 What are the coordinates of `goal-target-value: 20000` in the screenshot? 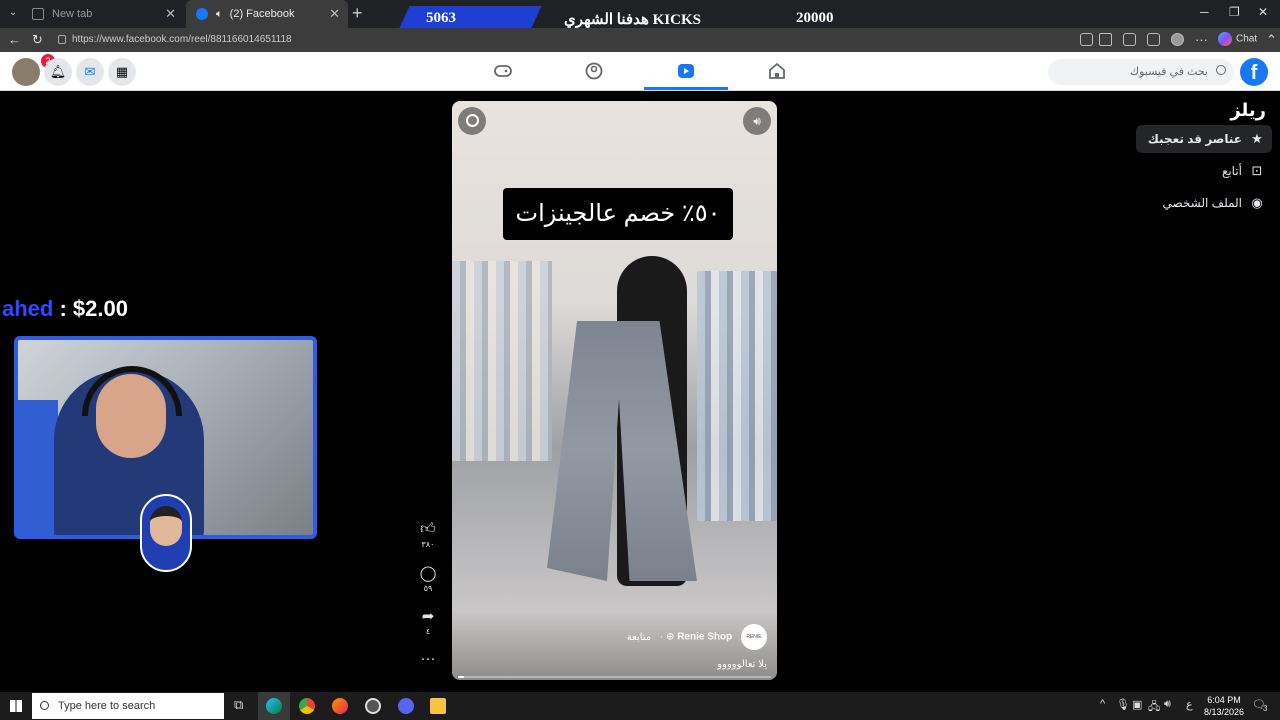 It's located at (815, 18).